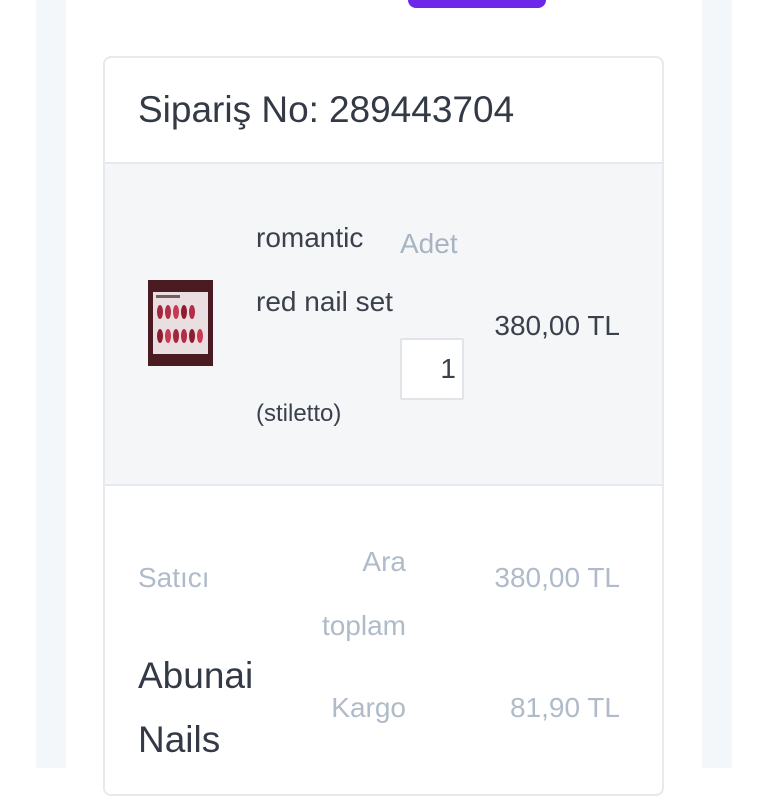 The image size is (768, 796). I want to click on quantity-label: Adet, so click(429, 243).